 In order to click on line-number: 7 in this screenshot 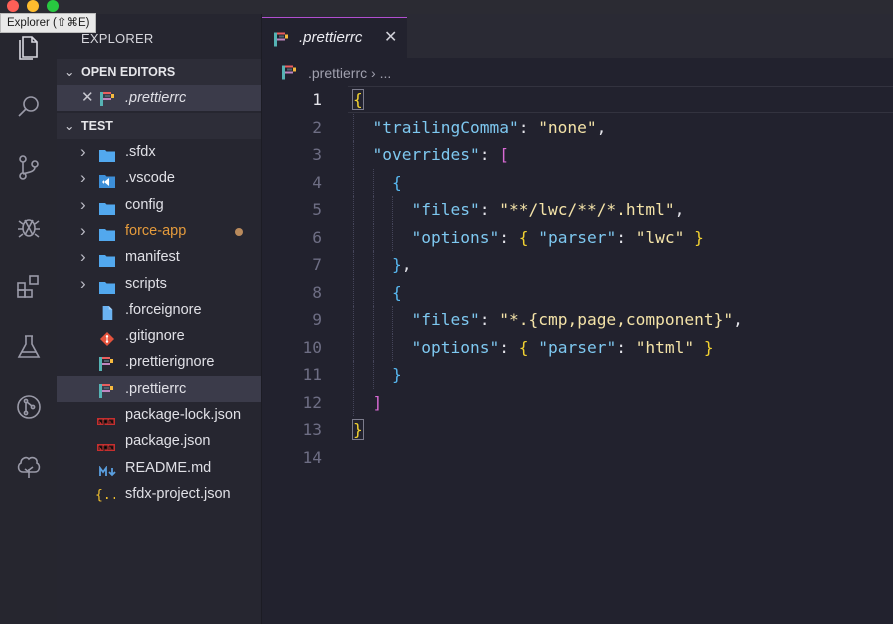, I will do `click(317, 264)`.